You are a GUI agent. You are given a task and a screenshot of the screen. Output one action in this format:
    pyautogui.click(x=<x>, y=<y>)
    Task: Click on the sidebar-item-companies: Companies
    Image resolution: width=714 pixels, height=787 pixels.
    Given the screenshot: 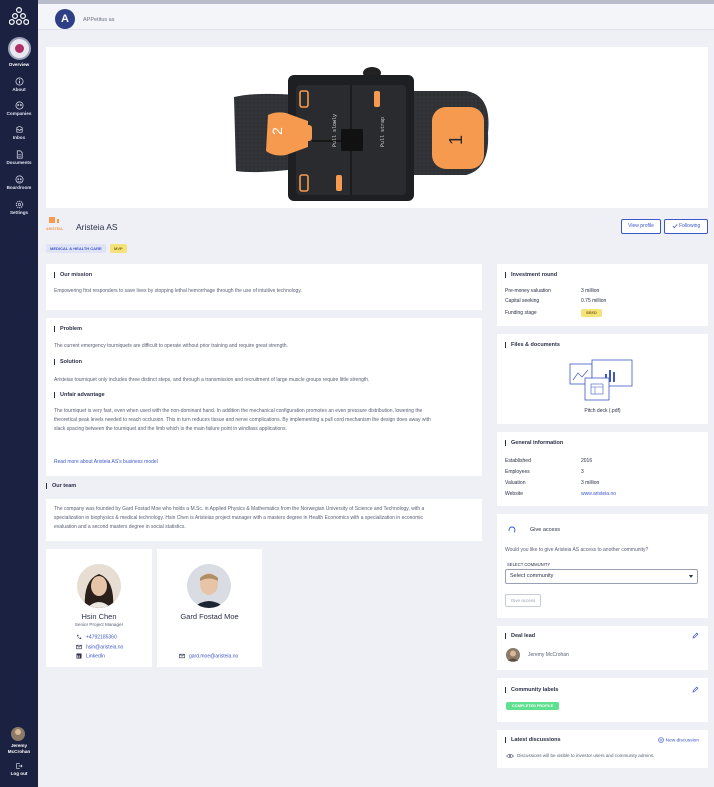 What is the action you would take?
    pyautogui.click(x=19, y=108)
    